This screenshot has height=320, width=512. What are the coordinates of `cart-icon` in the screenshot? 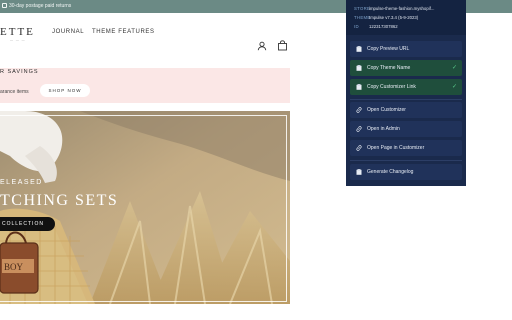 It's located at (282, 45).